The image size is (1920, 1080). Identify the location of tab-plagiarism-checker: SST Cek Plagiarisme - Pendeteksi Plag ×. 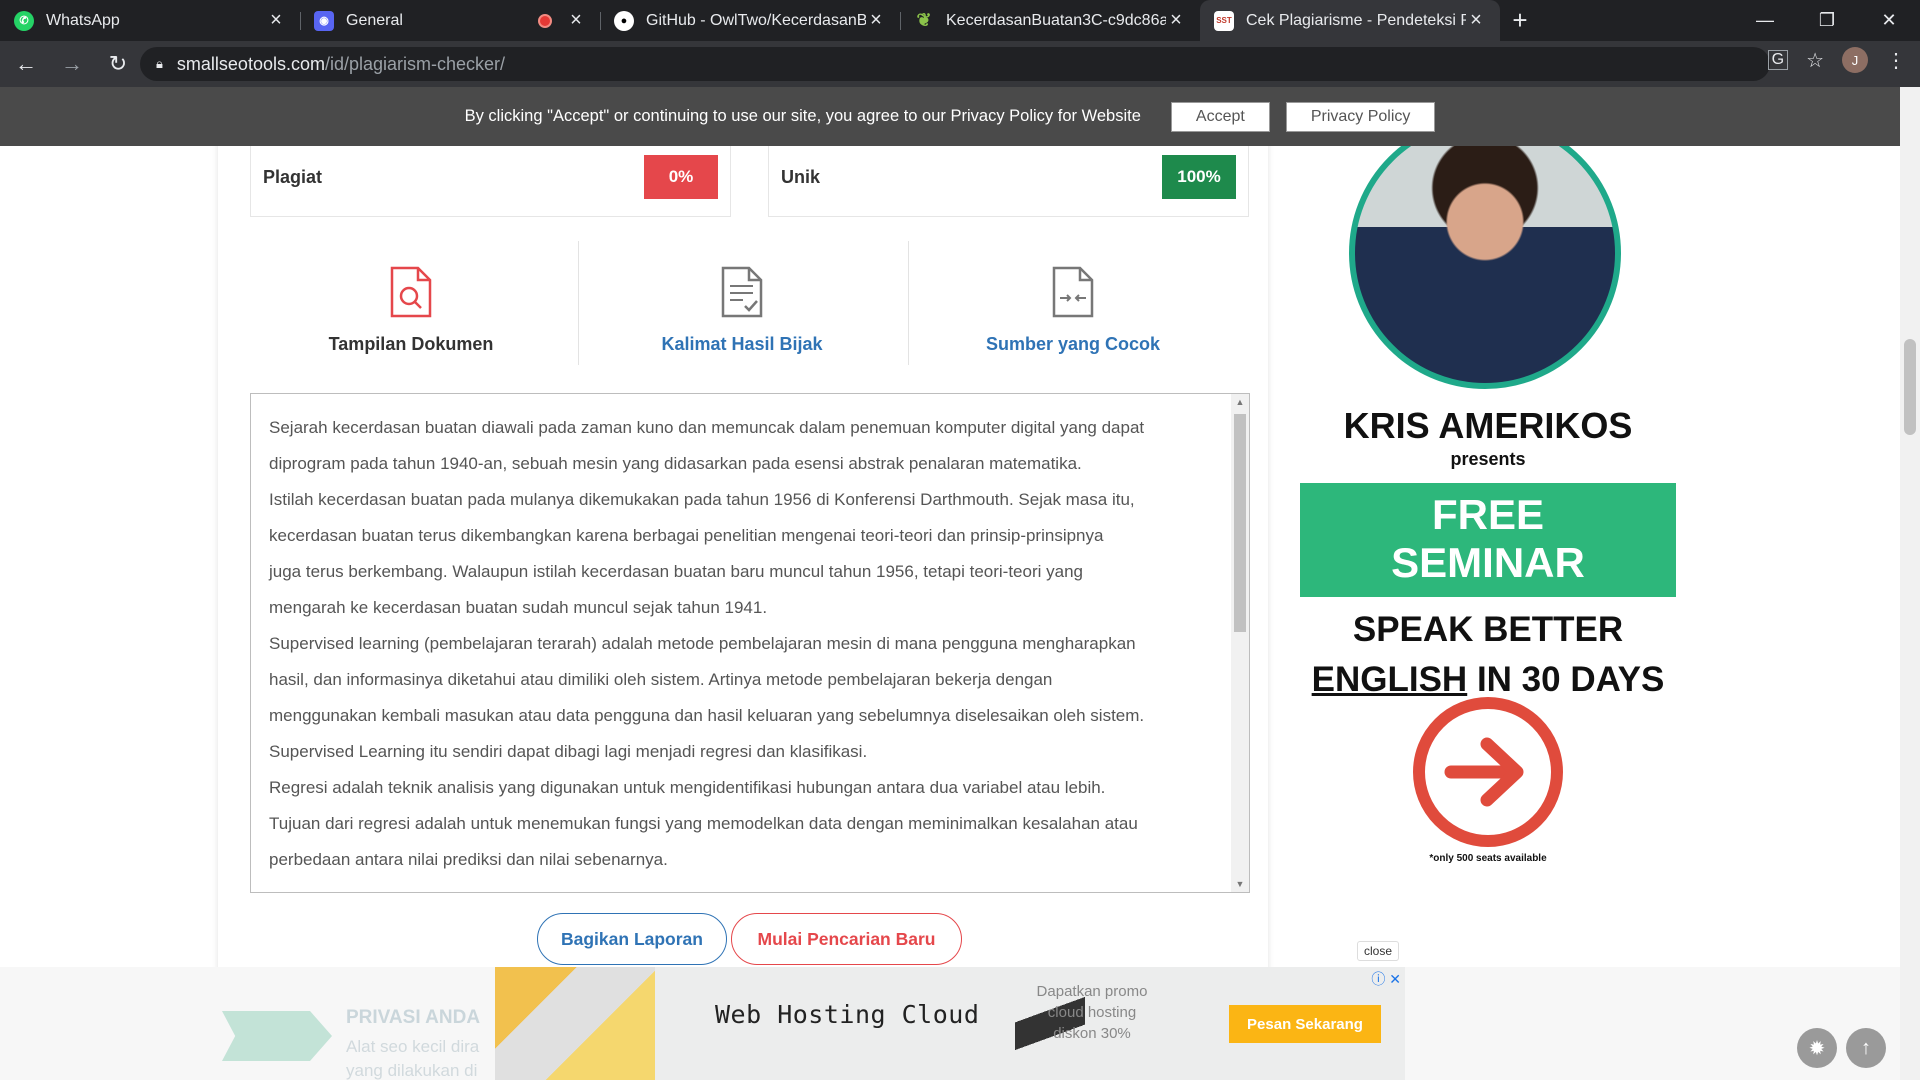
(1350, 20).